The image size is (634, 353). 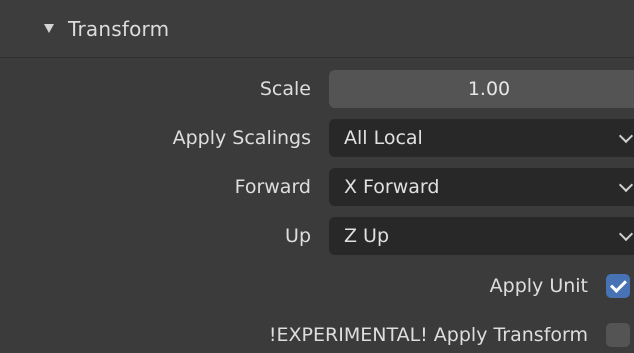 What do you see at coordinates (539, 286) in the screenshot?
I see `apply-unit-label: Apply Unit` at bounding box center [539, 286].